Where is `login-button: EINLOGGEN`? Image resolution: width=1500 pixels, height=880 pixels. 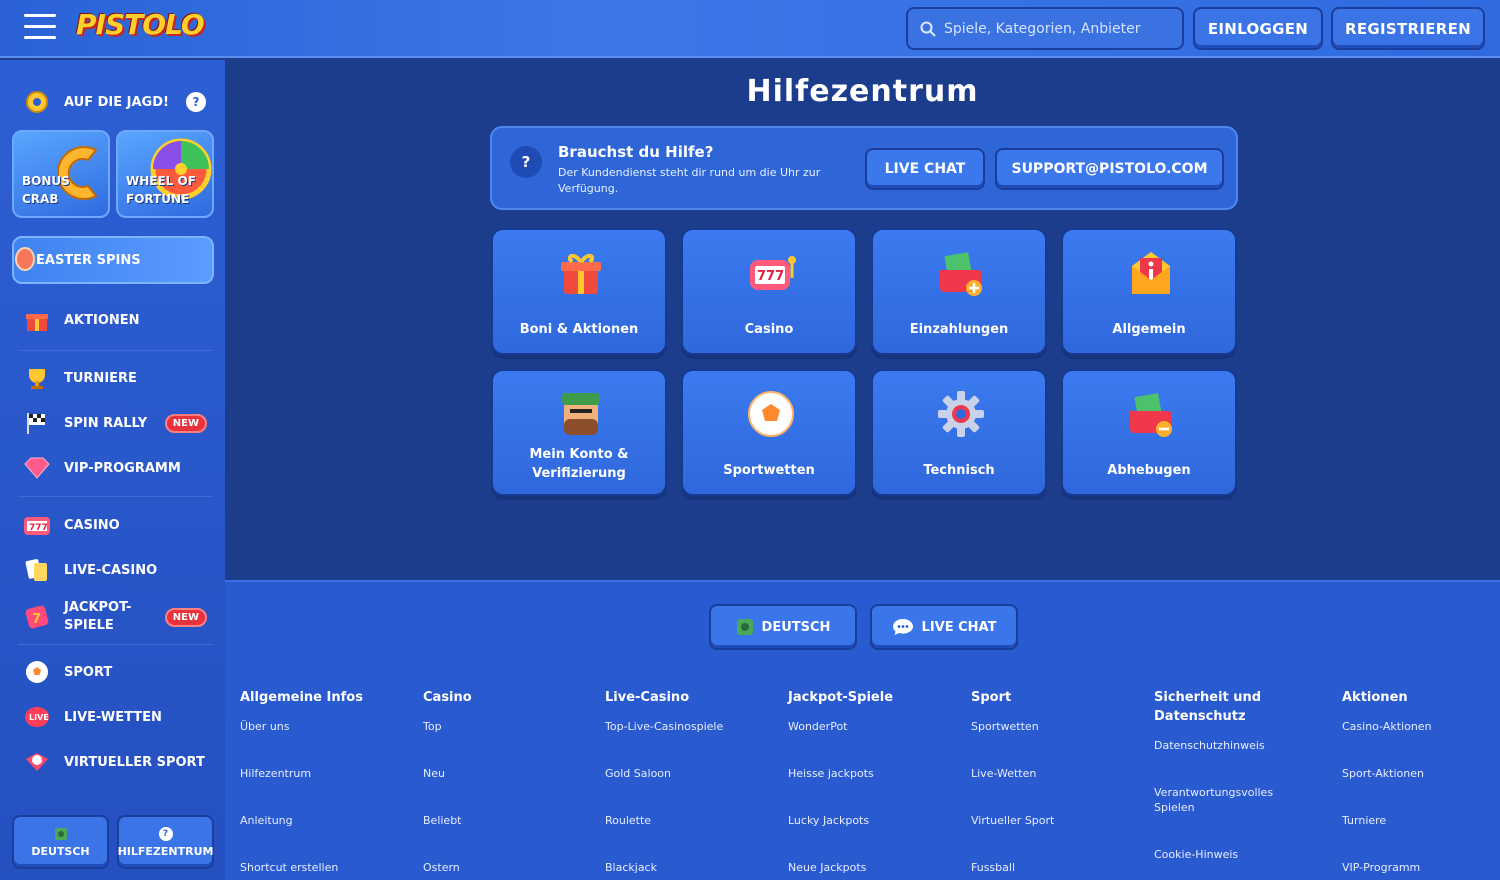
login-button: EINLOGGEN is located at coordinates (1258, 28).